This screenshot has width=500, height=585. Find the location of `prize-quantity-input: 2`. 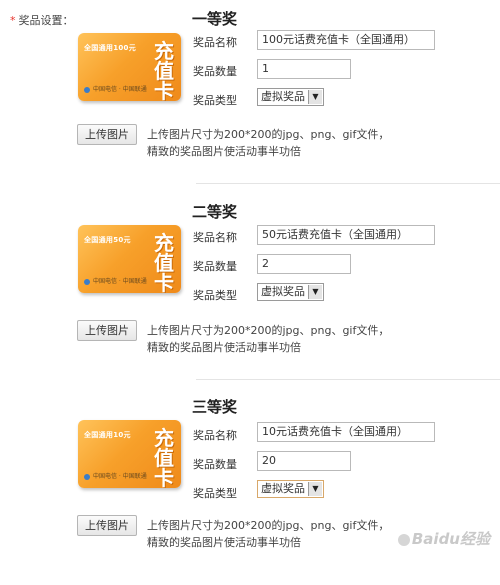

prize-quantity-input: 2 is located at coordinates (304, 264).